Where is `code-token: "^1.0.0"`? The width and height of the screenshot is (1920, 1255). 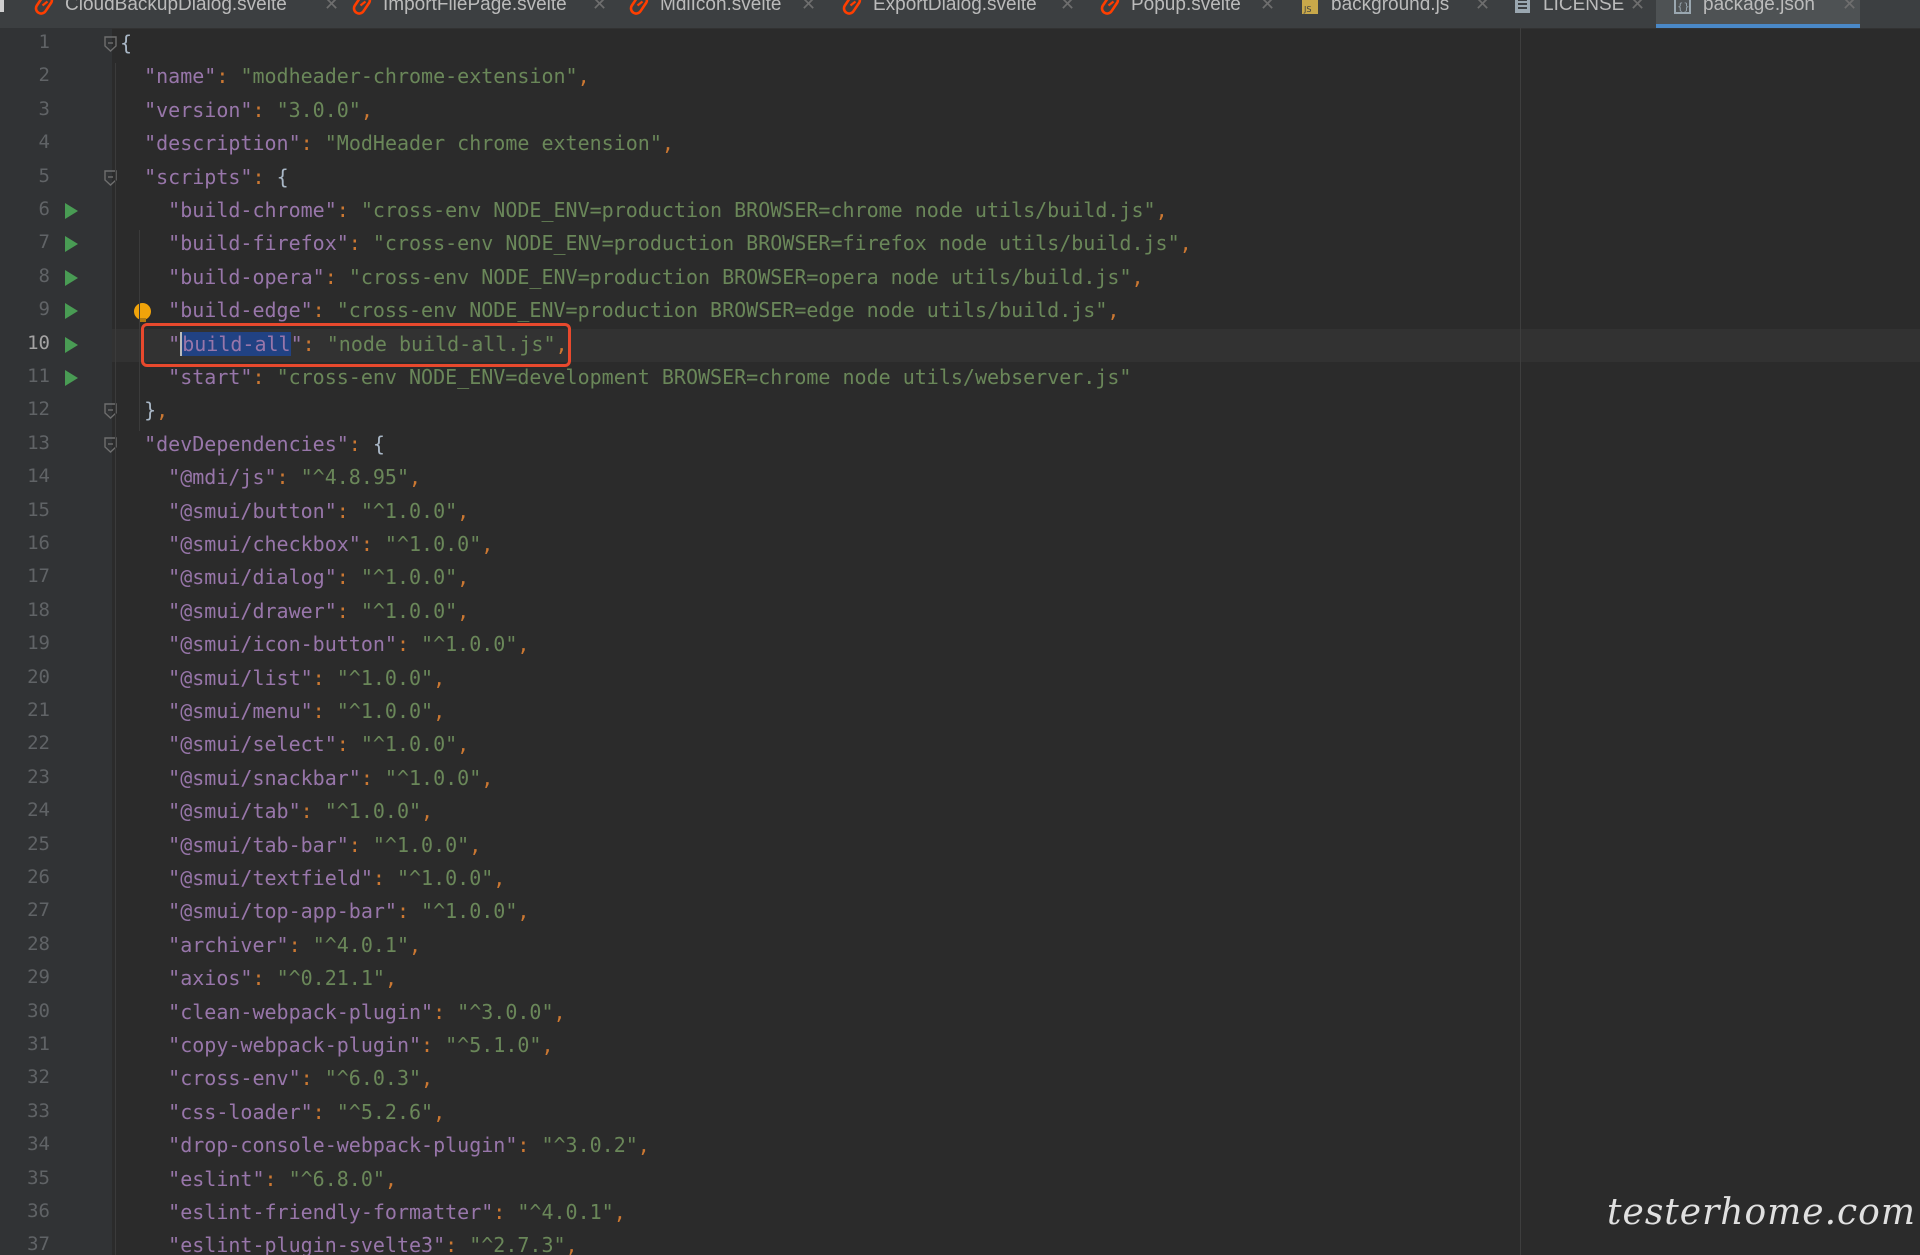 code-token: "^1.0.0" is located at coordinates (433, 544).